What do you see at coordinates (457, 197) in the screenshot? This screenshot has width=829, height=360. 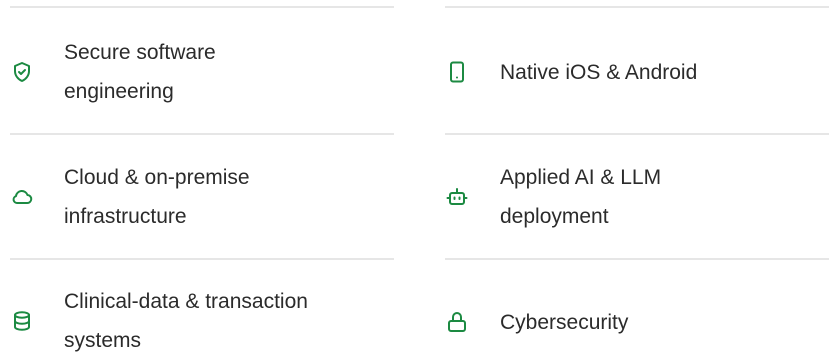 I see `robot-icon` at bounding box center [457, 197].